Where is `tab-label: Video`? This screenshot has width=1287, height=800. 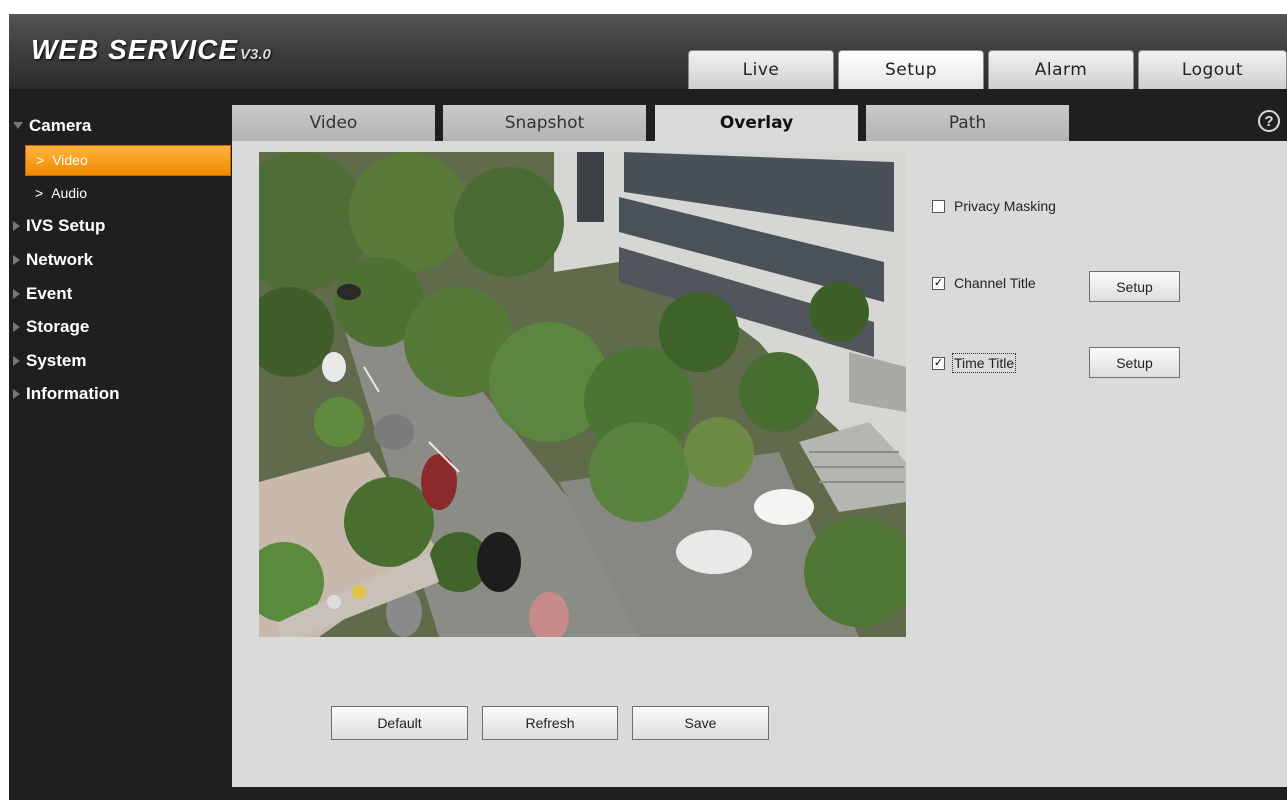
tab-label: Video is located at coordinates (333, 123).